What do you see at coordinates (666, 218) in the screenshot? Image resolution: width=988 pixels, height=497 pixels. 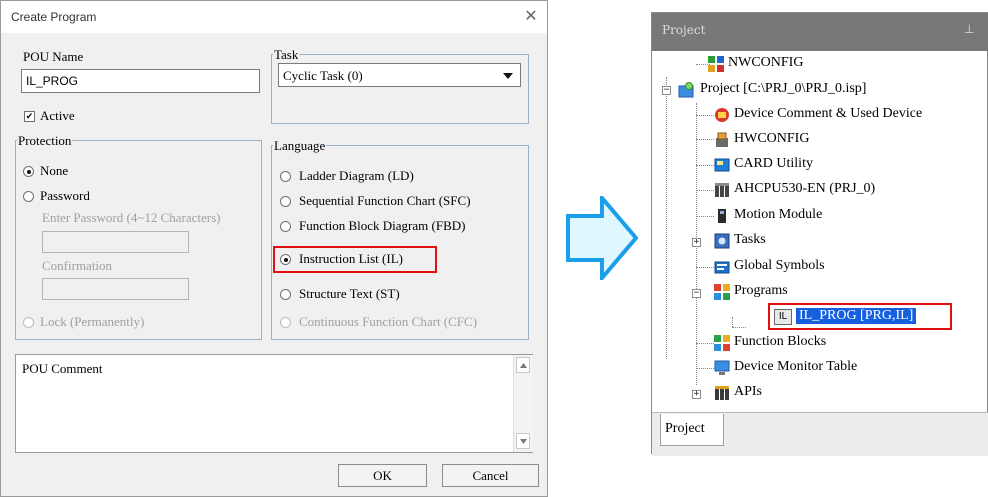 I see `tree-line-root` at bounding box center [666, 218].